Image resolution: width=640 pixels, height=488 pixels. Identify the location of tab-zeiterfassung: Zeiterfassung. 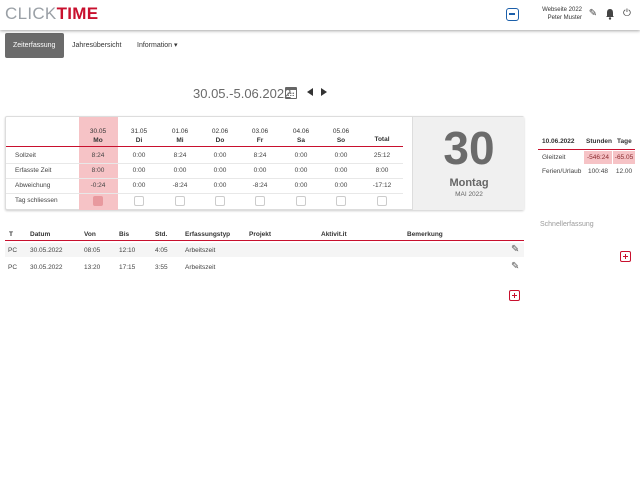
(34, 45).